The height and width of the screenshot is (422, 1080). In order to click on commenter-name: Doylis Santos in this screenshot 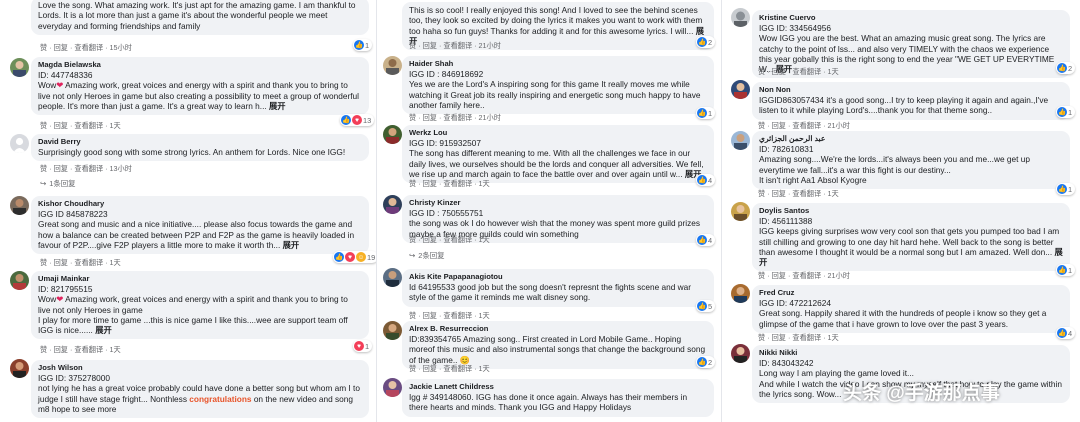, I will do `click(911, 211)`.